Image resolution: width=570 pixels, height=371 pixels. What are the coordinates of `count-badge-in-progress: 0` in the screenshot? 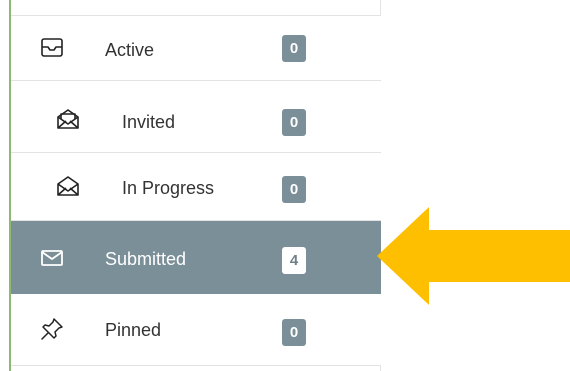 It's located at (294, 189).